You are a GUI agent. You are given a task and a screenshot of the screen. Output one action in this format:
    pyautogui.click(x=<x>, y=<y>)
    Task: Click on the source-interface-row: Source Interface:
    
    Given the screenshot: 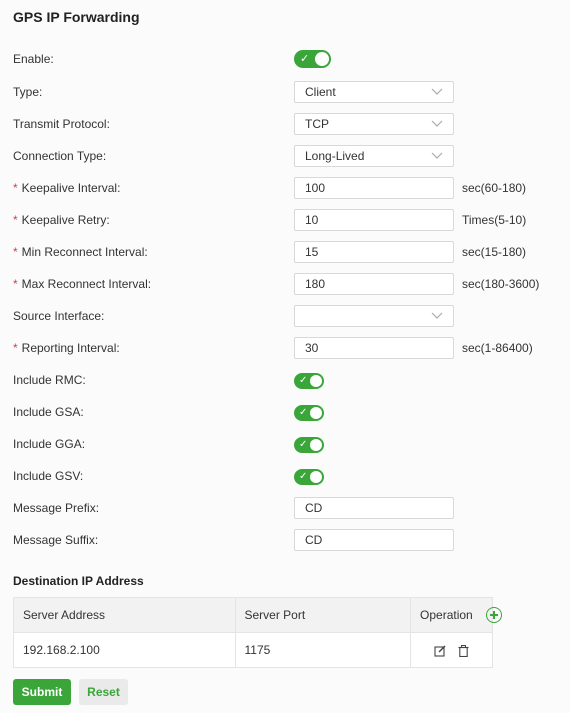 What is the action you would take?
    pyautogui.click(x=285, y=317)
    